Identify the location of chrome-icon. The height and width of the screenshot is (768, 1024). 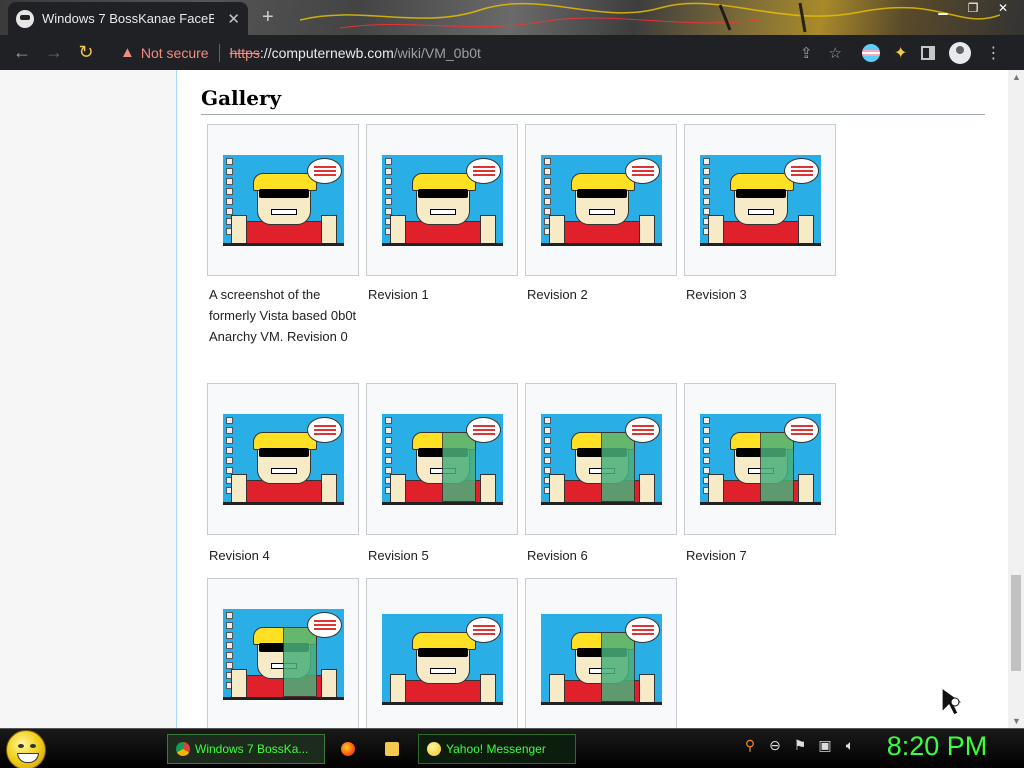
(183, 749).